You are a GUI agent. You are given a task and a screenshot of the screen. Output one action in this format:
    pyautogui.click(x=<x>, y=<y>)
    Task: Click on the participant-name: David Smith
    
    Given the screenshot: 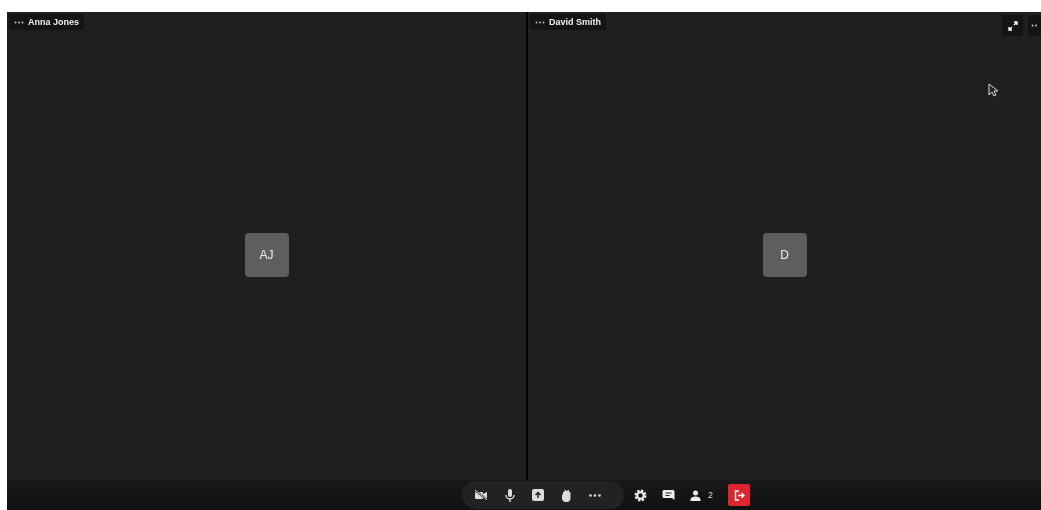 What is the action you would take?
    pyautogui.click(x=575, y=22)
    